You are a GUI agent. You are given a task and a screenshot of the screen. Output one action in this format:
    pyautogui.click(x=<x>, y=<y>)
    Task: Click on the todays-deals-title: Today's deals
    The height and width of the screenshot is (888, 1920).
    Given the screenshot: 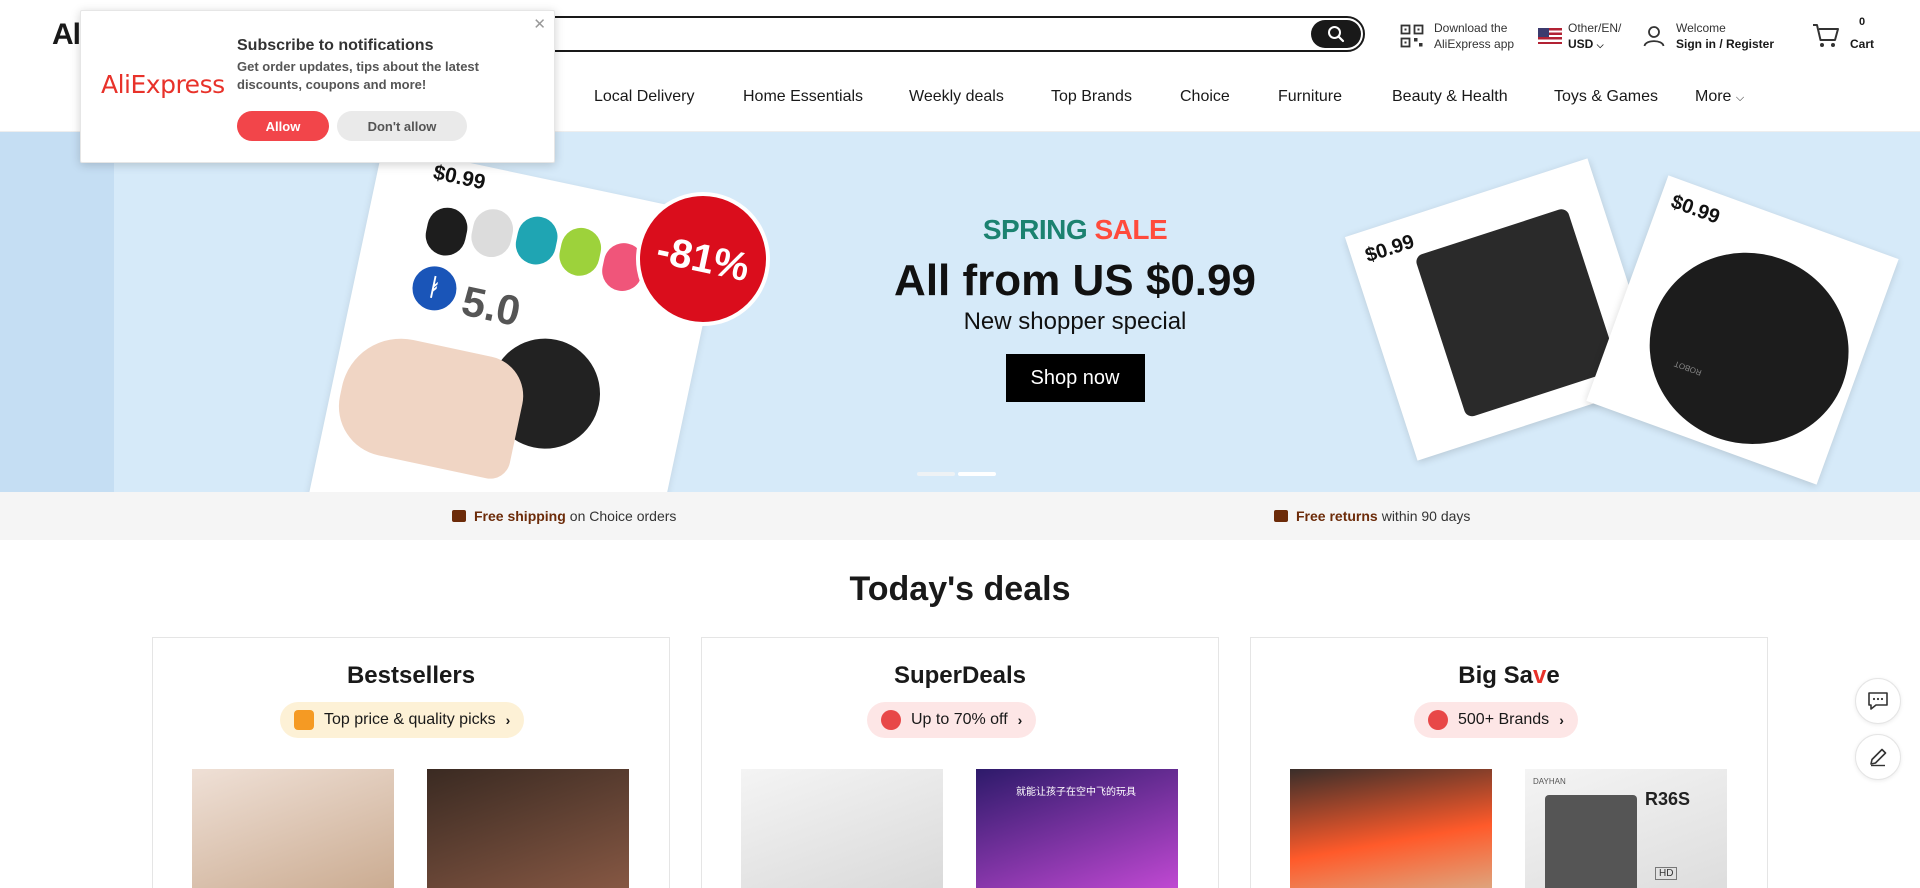 What is the action you would take?
    pyautogui.click(x=960, y=589)
    